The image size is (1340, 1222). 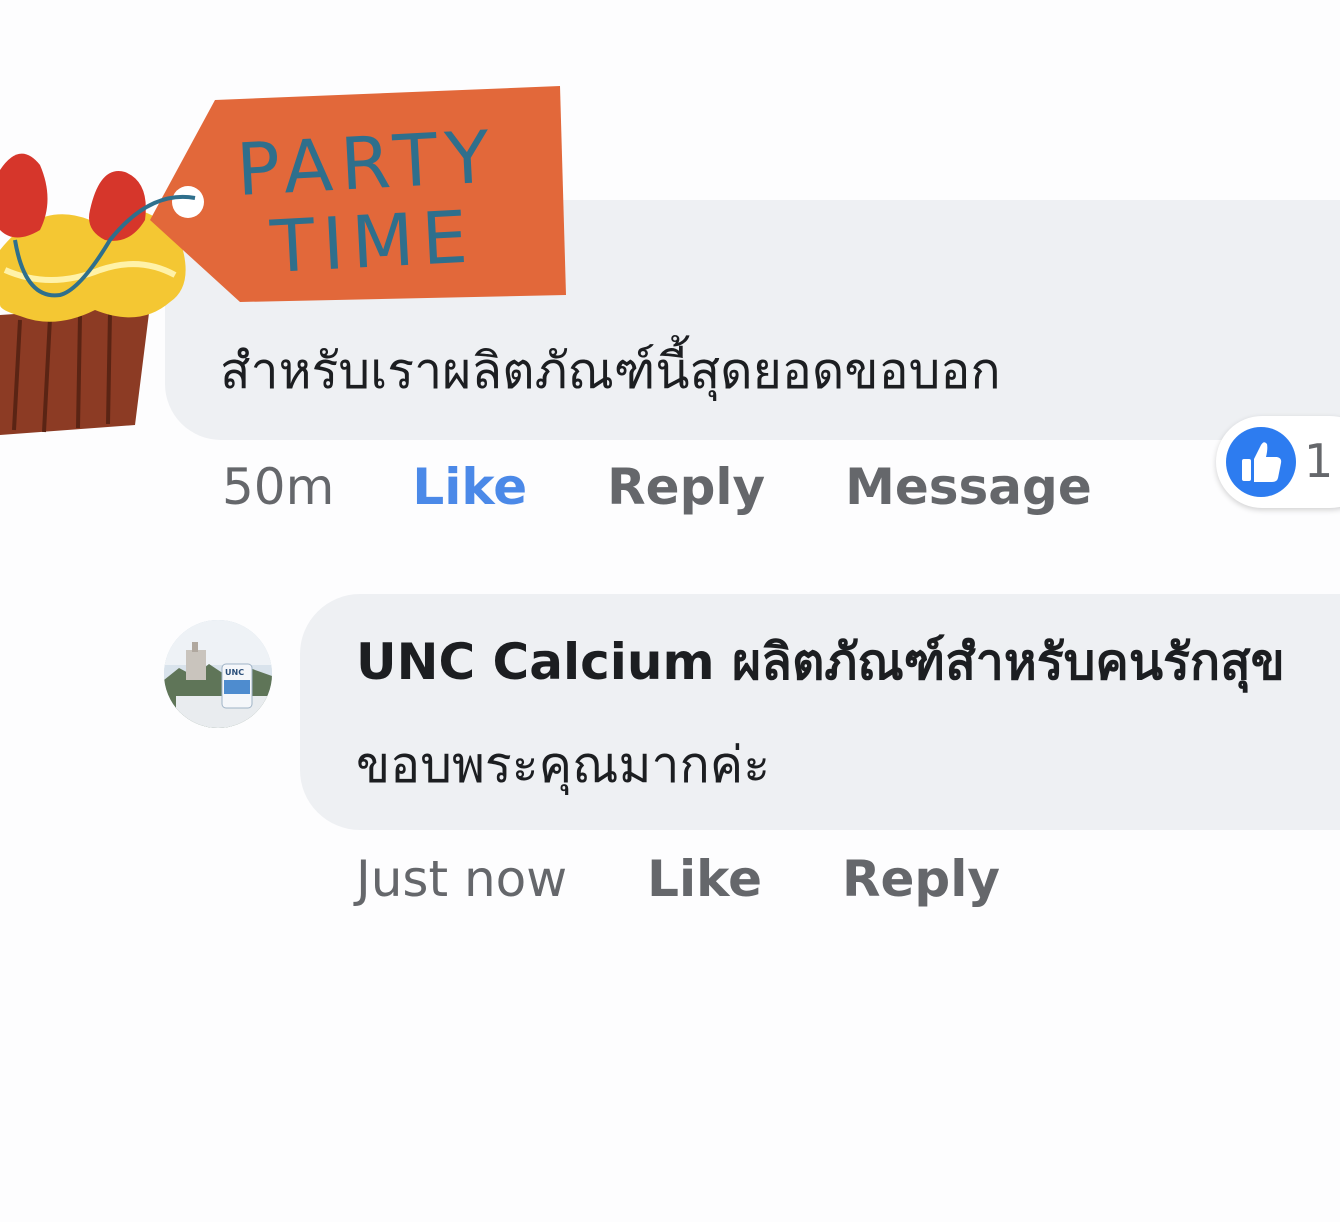 I want to click on comment-actions: Just now Like Reply, so click(x=678, y=879).